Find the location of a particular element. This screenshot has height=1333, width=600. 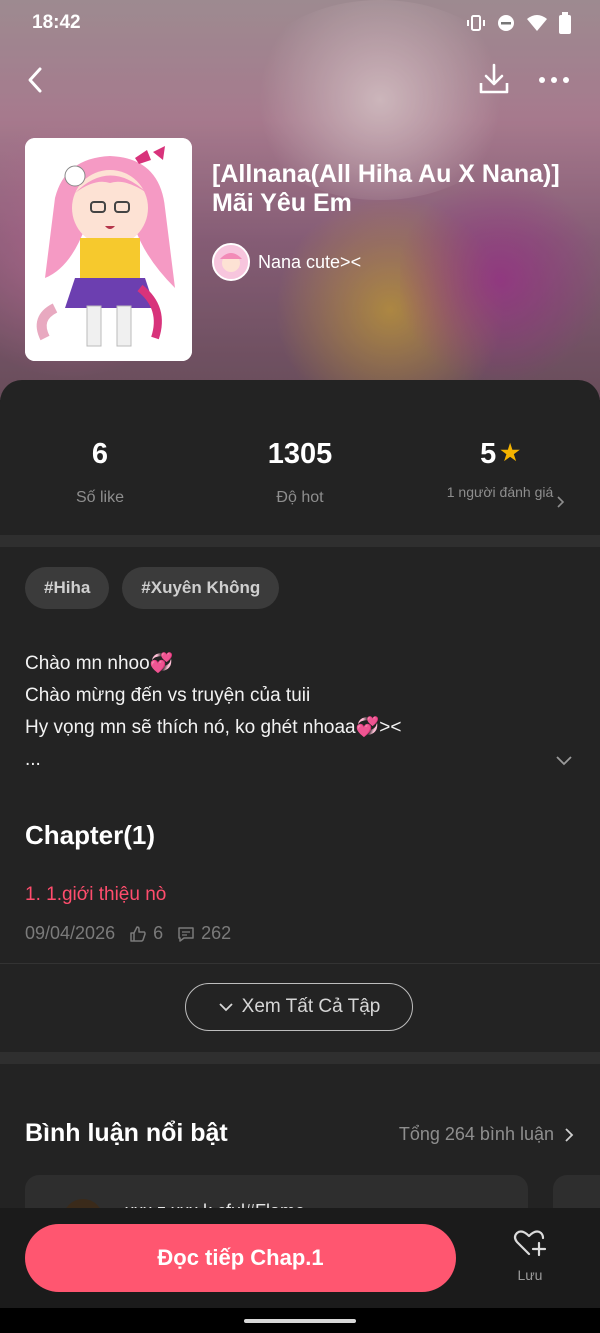

vibrate-icon is located at coordinates (476, 23).